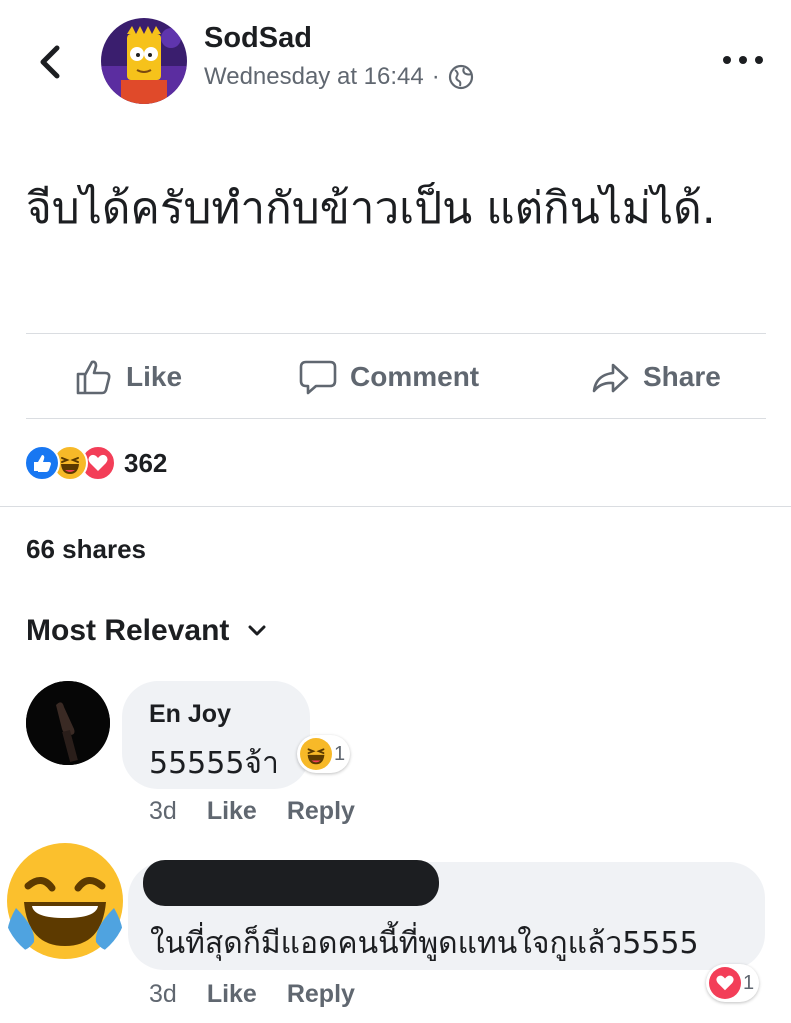 The width and height of the screenshot is (791, 1023). I want to click on sort-label: Most Relevant, so click(128, 630).